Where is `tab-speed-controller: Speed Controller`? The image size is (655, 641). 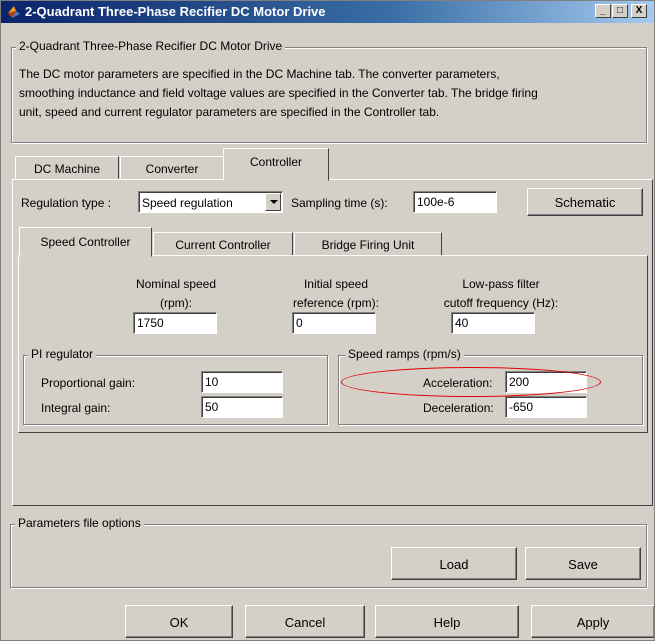 tab-speed-controller: Speed Controller is located at coordinates (85, 242).